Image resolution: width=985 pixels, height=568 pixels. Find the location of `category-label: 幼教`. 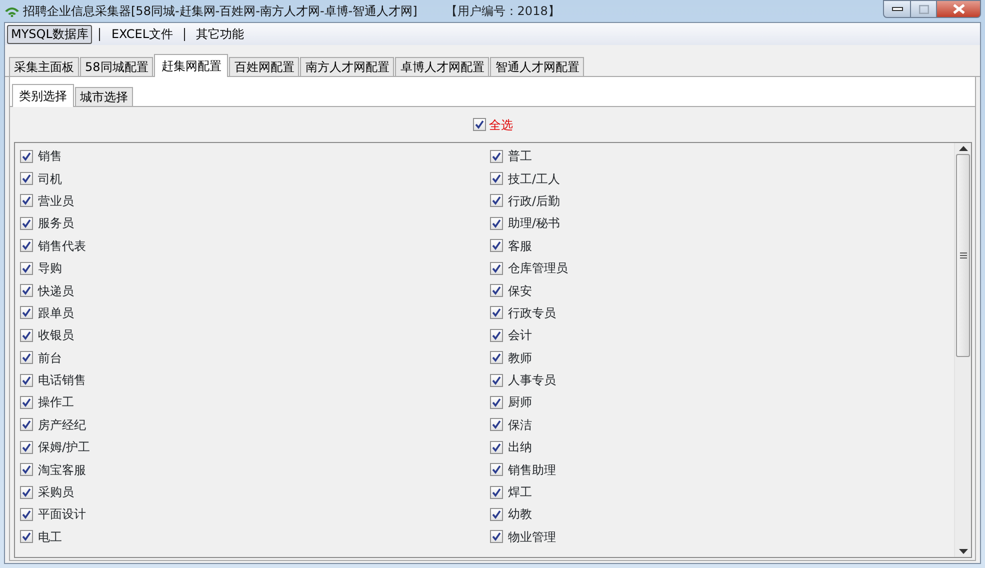

category-label: 幼教 is located at coordinates (520, 515).